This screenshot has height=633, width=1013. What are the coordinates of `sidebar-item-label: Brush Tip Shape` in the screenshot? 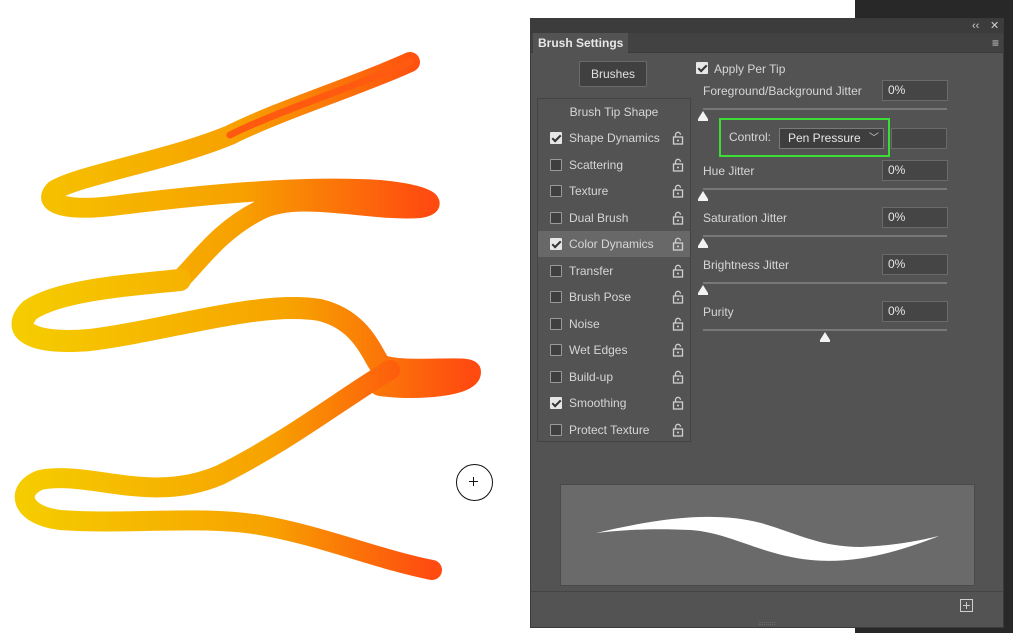 It's located at (614, 112).